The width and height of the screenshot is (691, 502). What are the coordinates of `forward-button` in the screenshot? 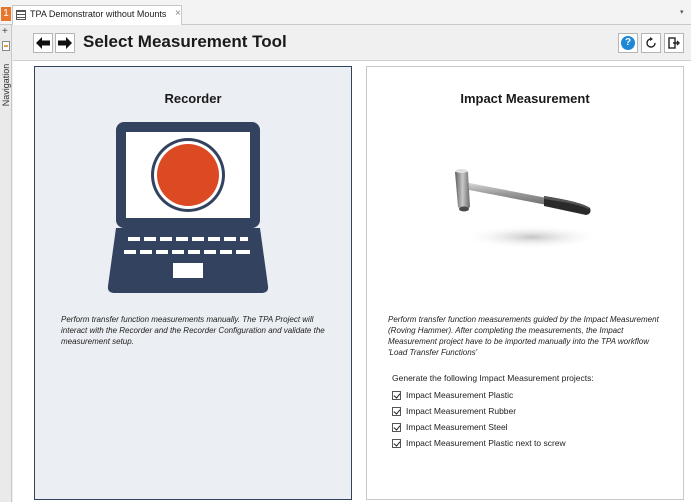 It's located at (65, 43).